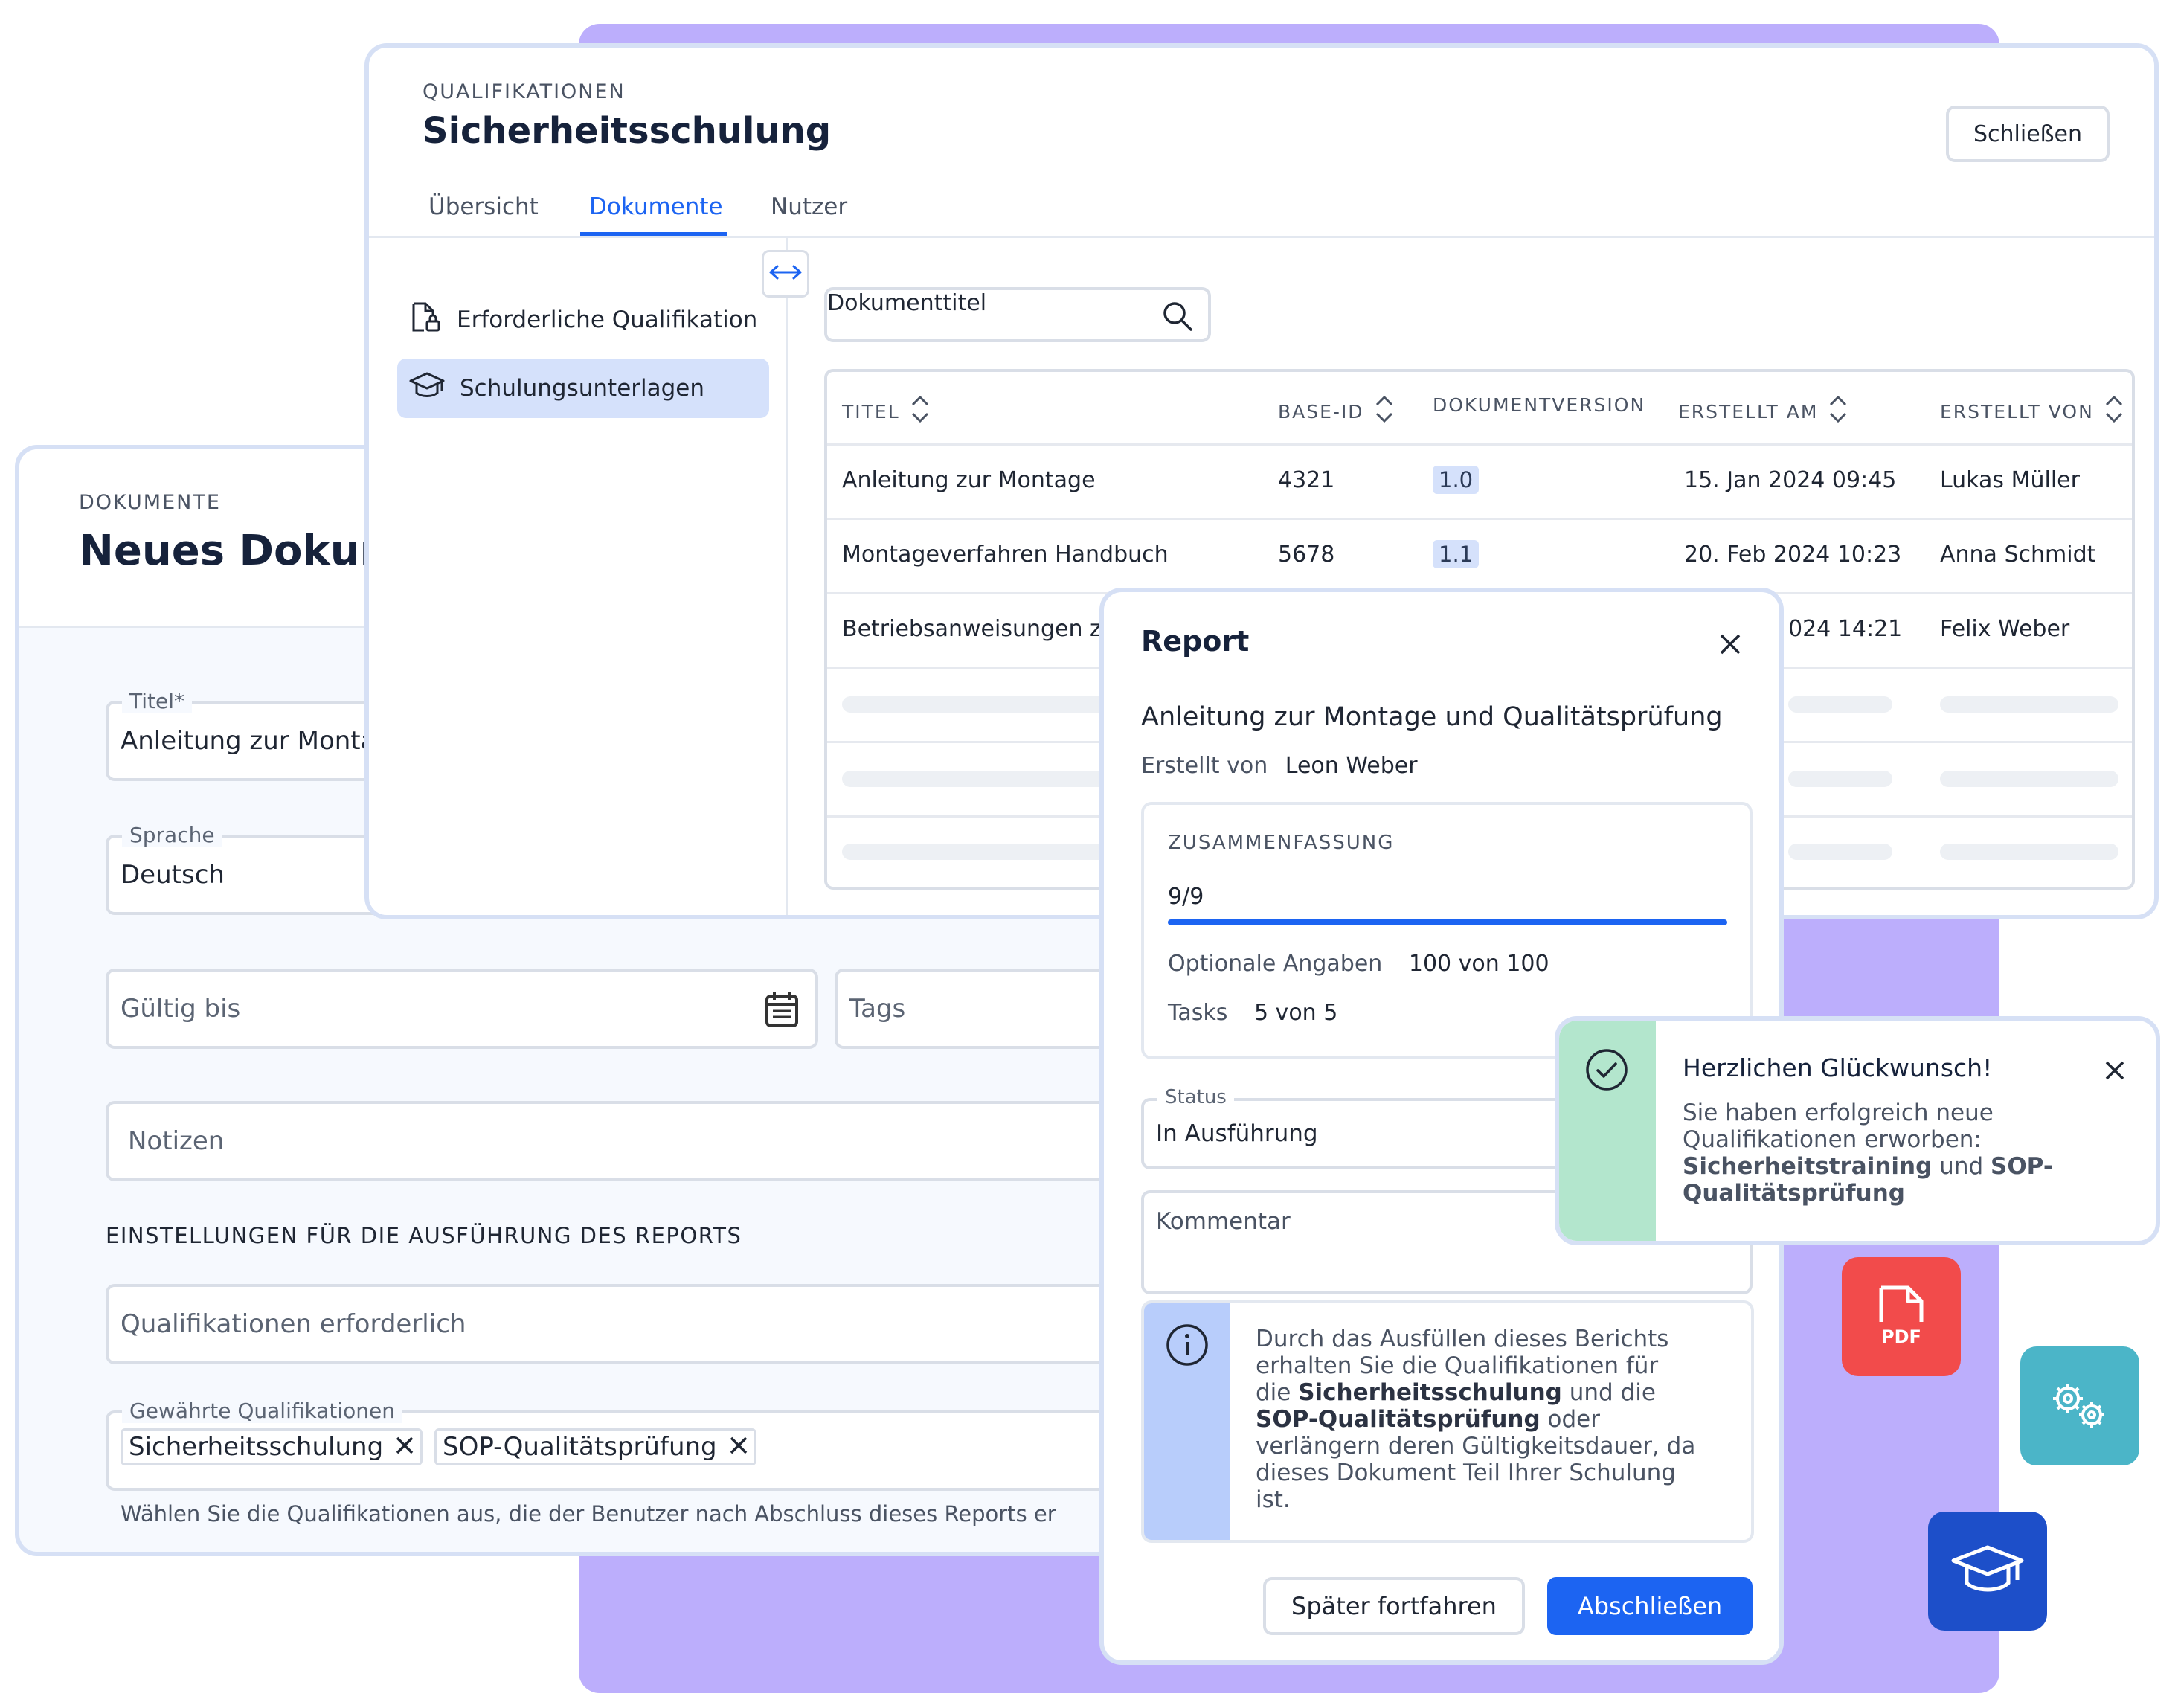  Describe the element at coordinates (256, 1447) in the screenshot. I see `chip-label: Sicherheitsschulung` at that location.